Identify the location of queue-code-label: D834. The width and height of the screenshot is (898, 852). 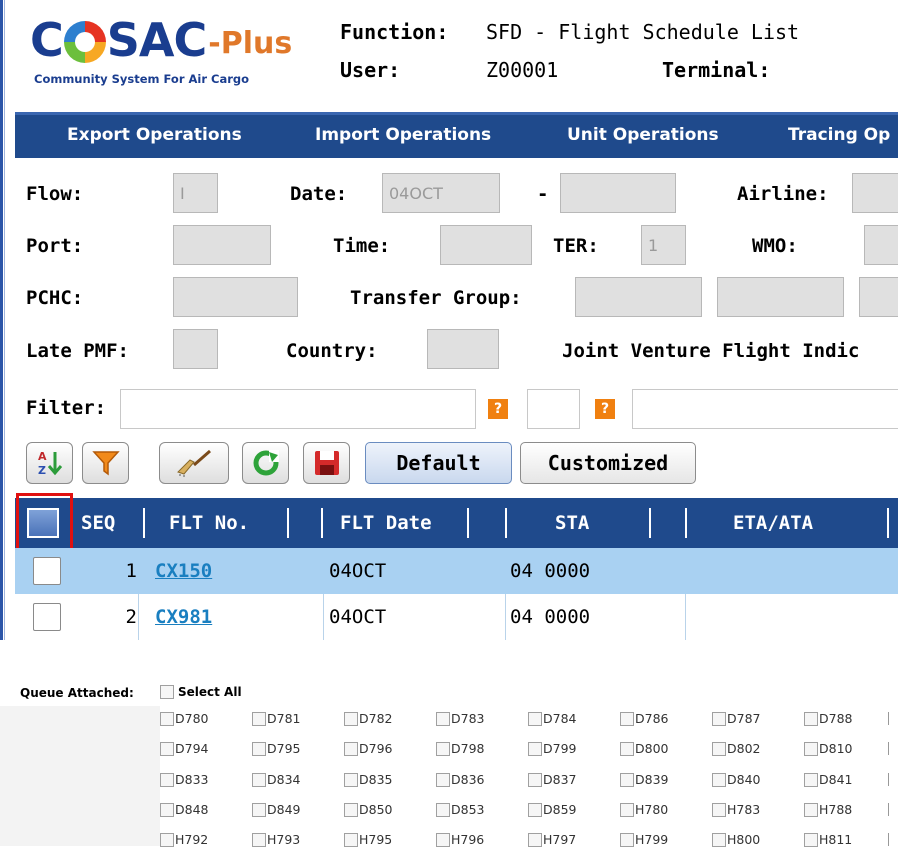
(284, 779).